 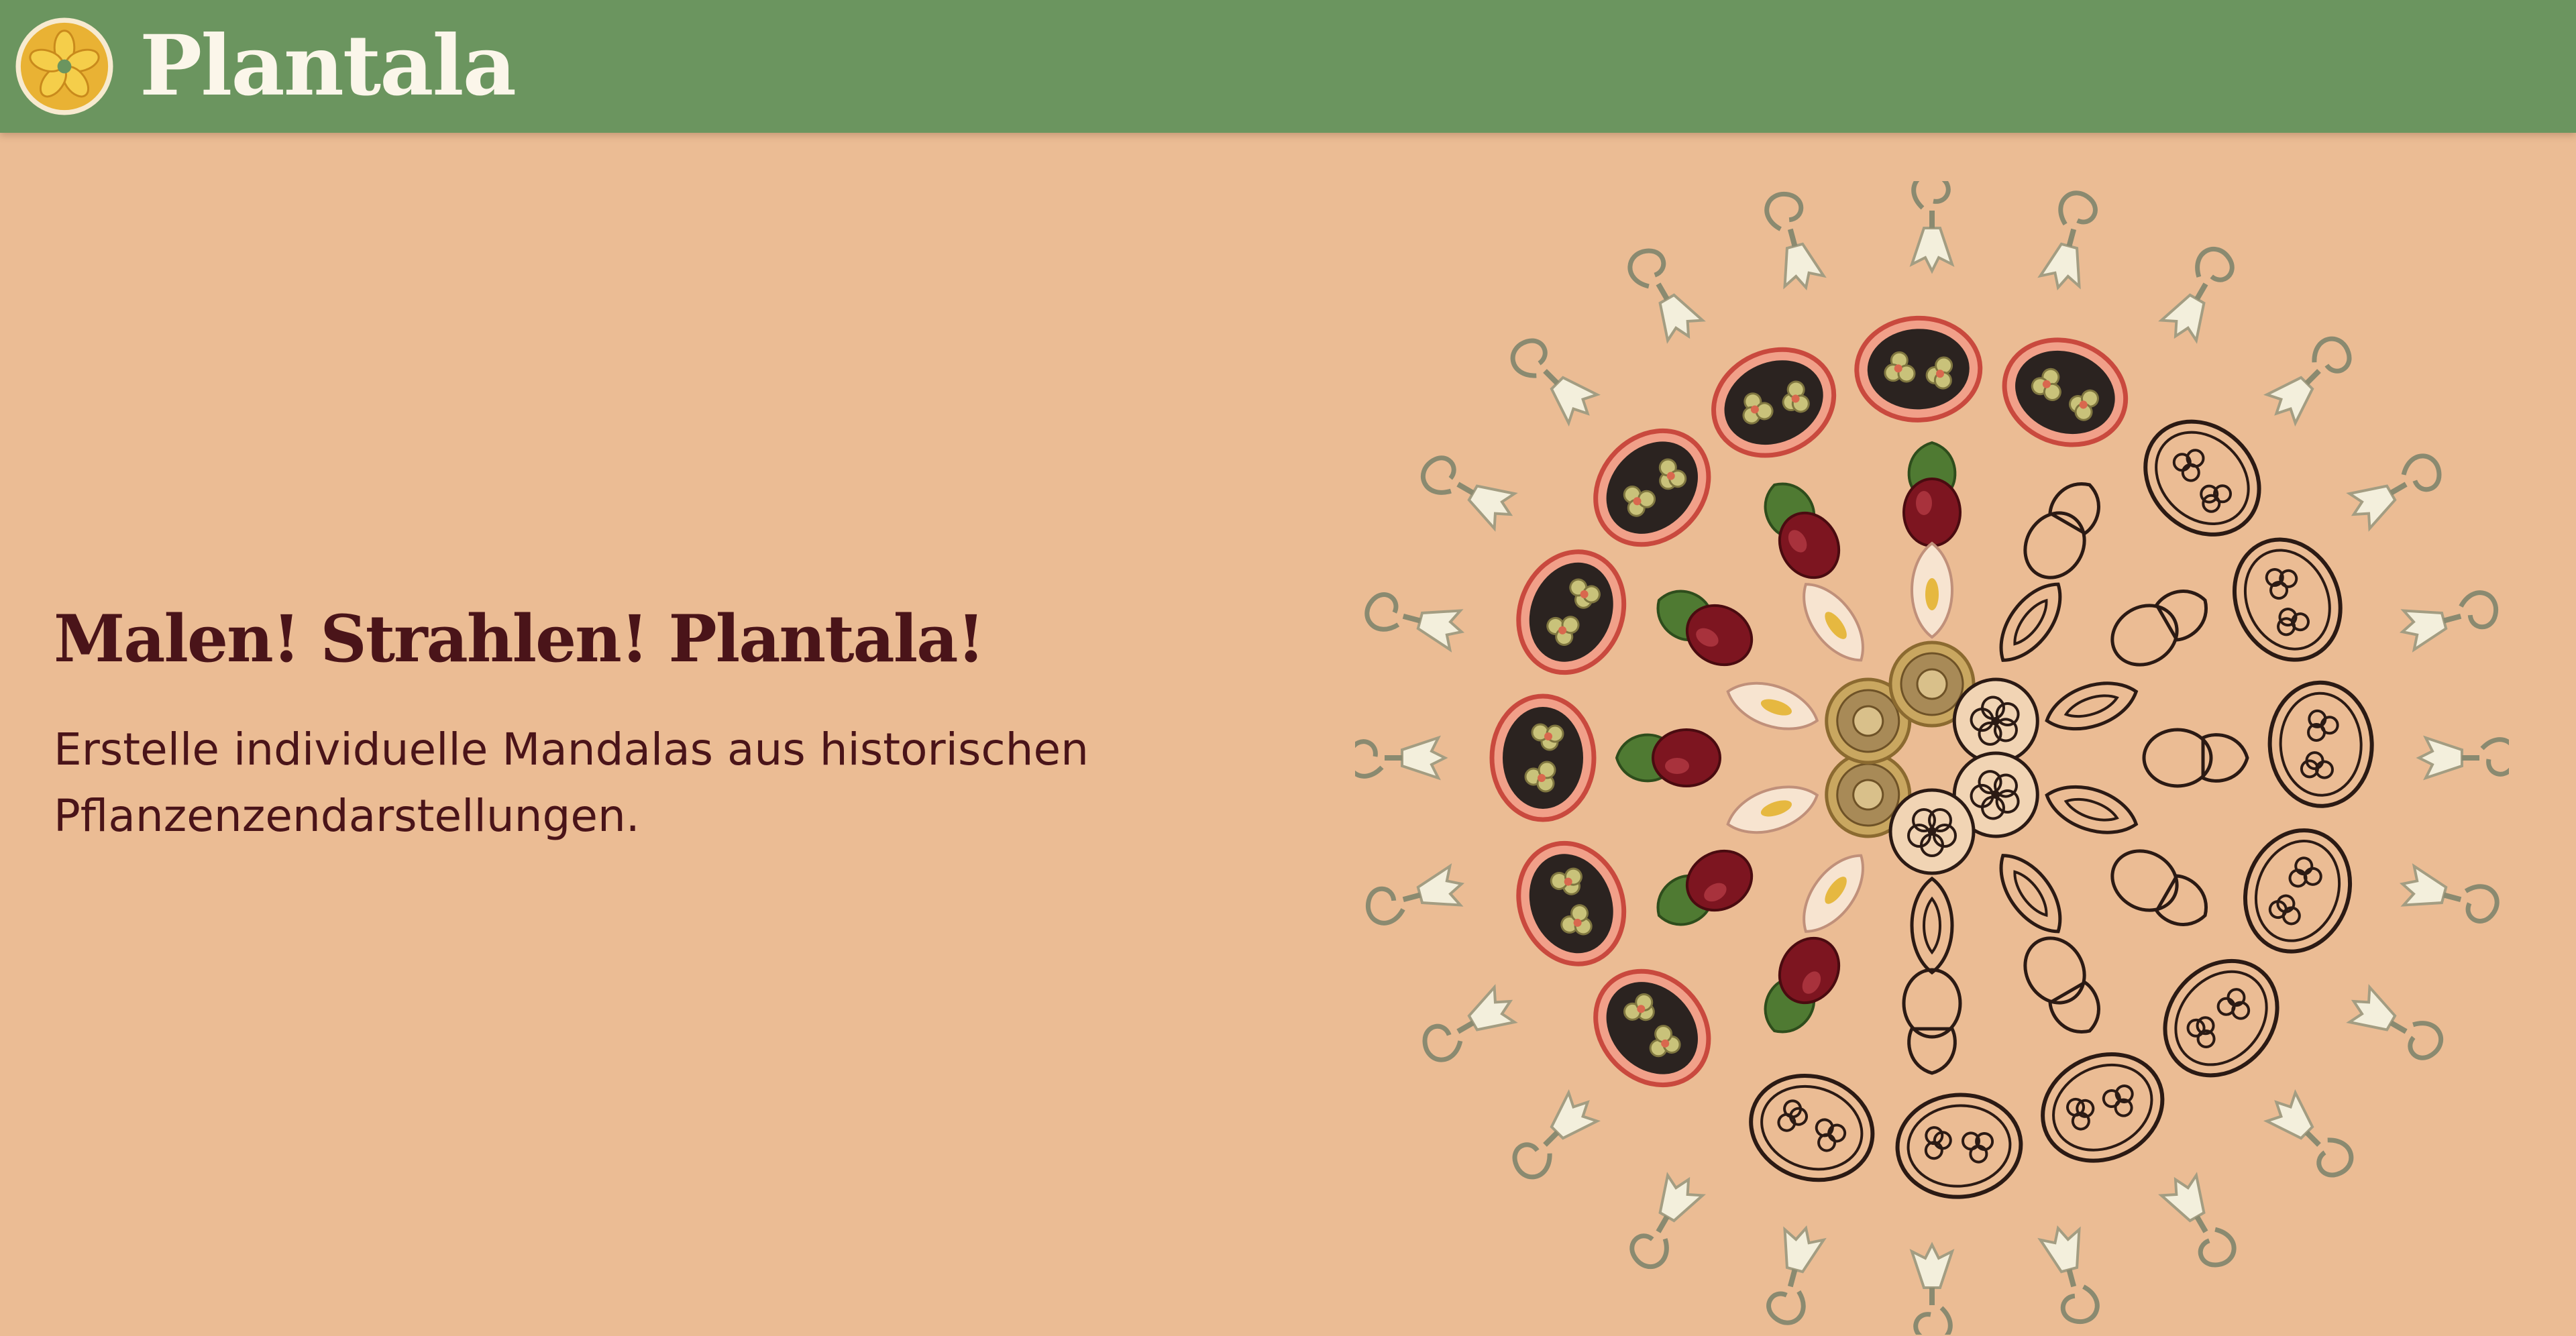 What do you see at coordinates (328, 66) in the screenshot?
I see `brand-name: Plantala` at bounding box center [328, 66].